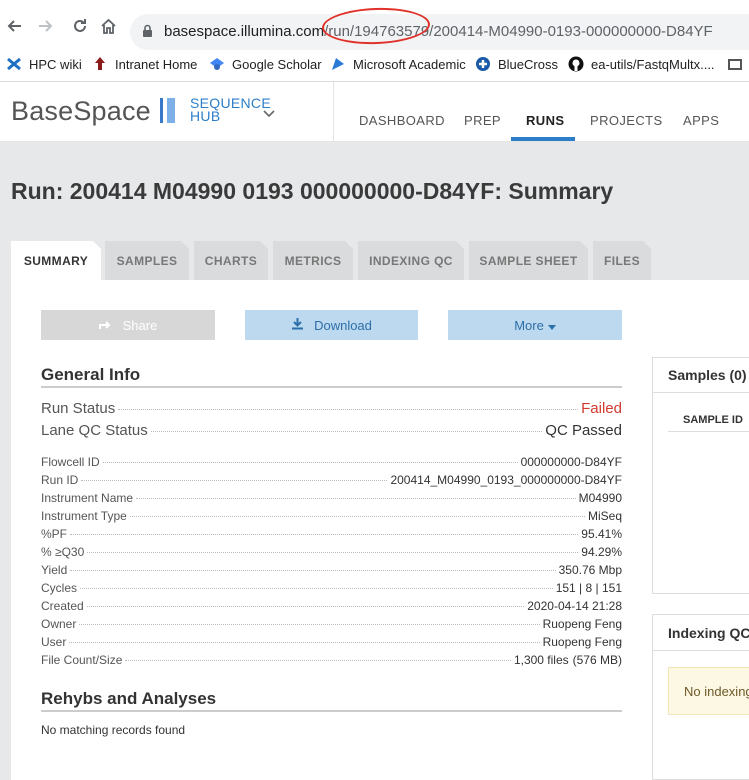 This screenshot has height=780, width=749. Describe the element at coordinates (409, 64) in the screenshot. I see `bookmark-label: Microsoft Academic` at that location.